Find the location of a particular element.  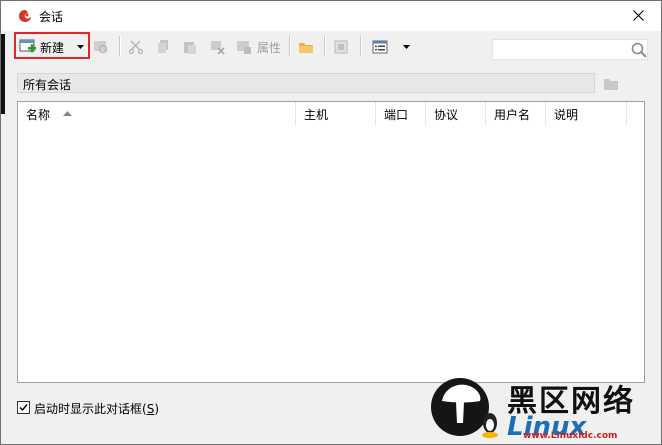

column-header-label: 说明 is located at coordinates (566, 115).